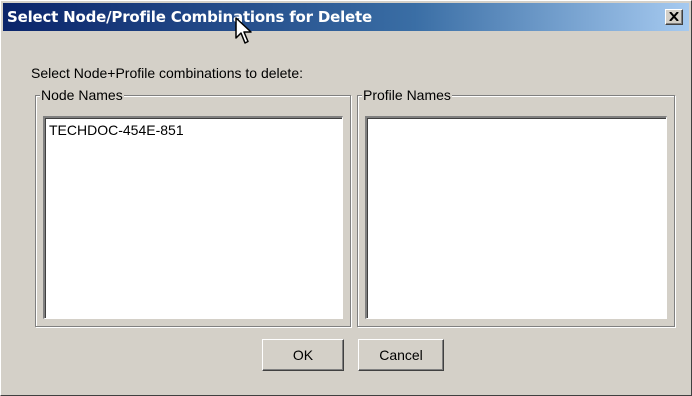 The width and height of the screenshot is (692, 396). What do you see at coordinates (401, 355) in the screenshot?
I see `cancel-button: Cancel` at bounding box center [401, 355].